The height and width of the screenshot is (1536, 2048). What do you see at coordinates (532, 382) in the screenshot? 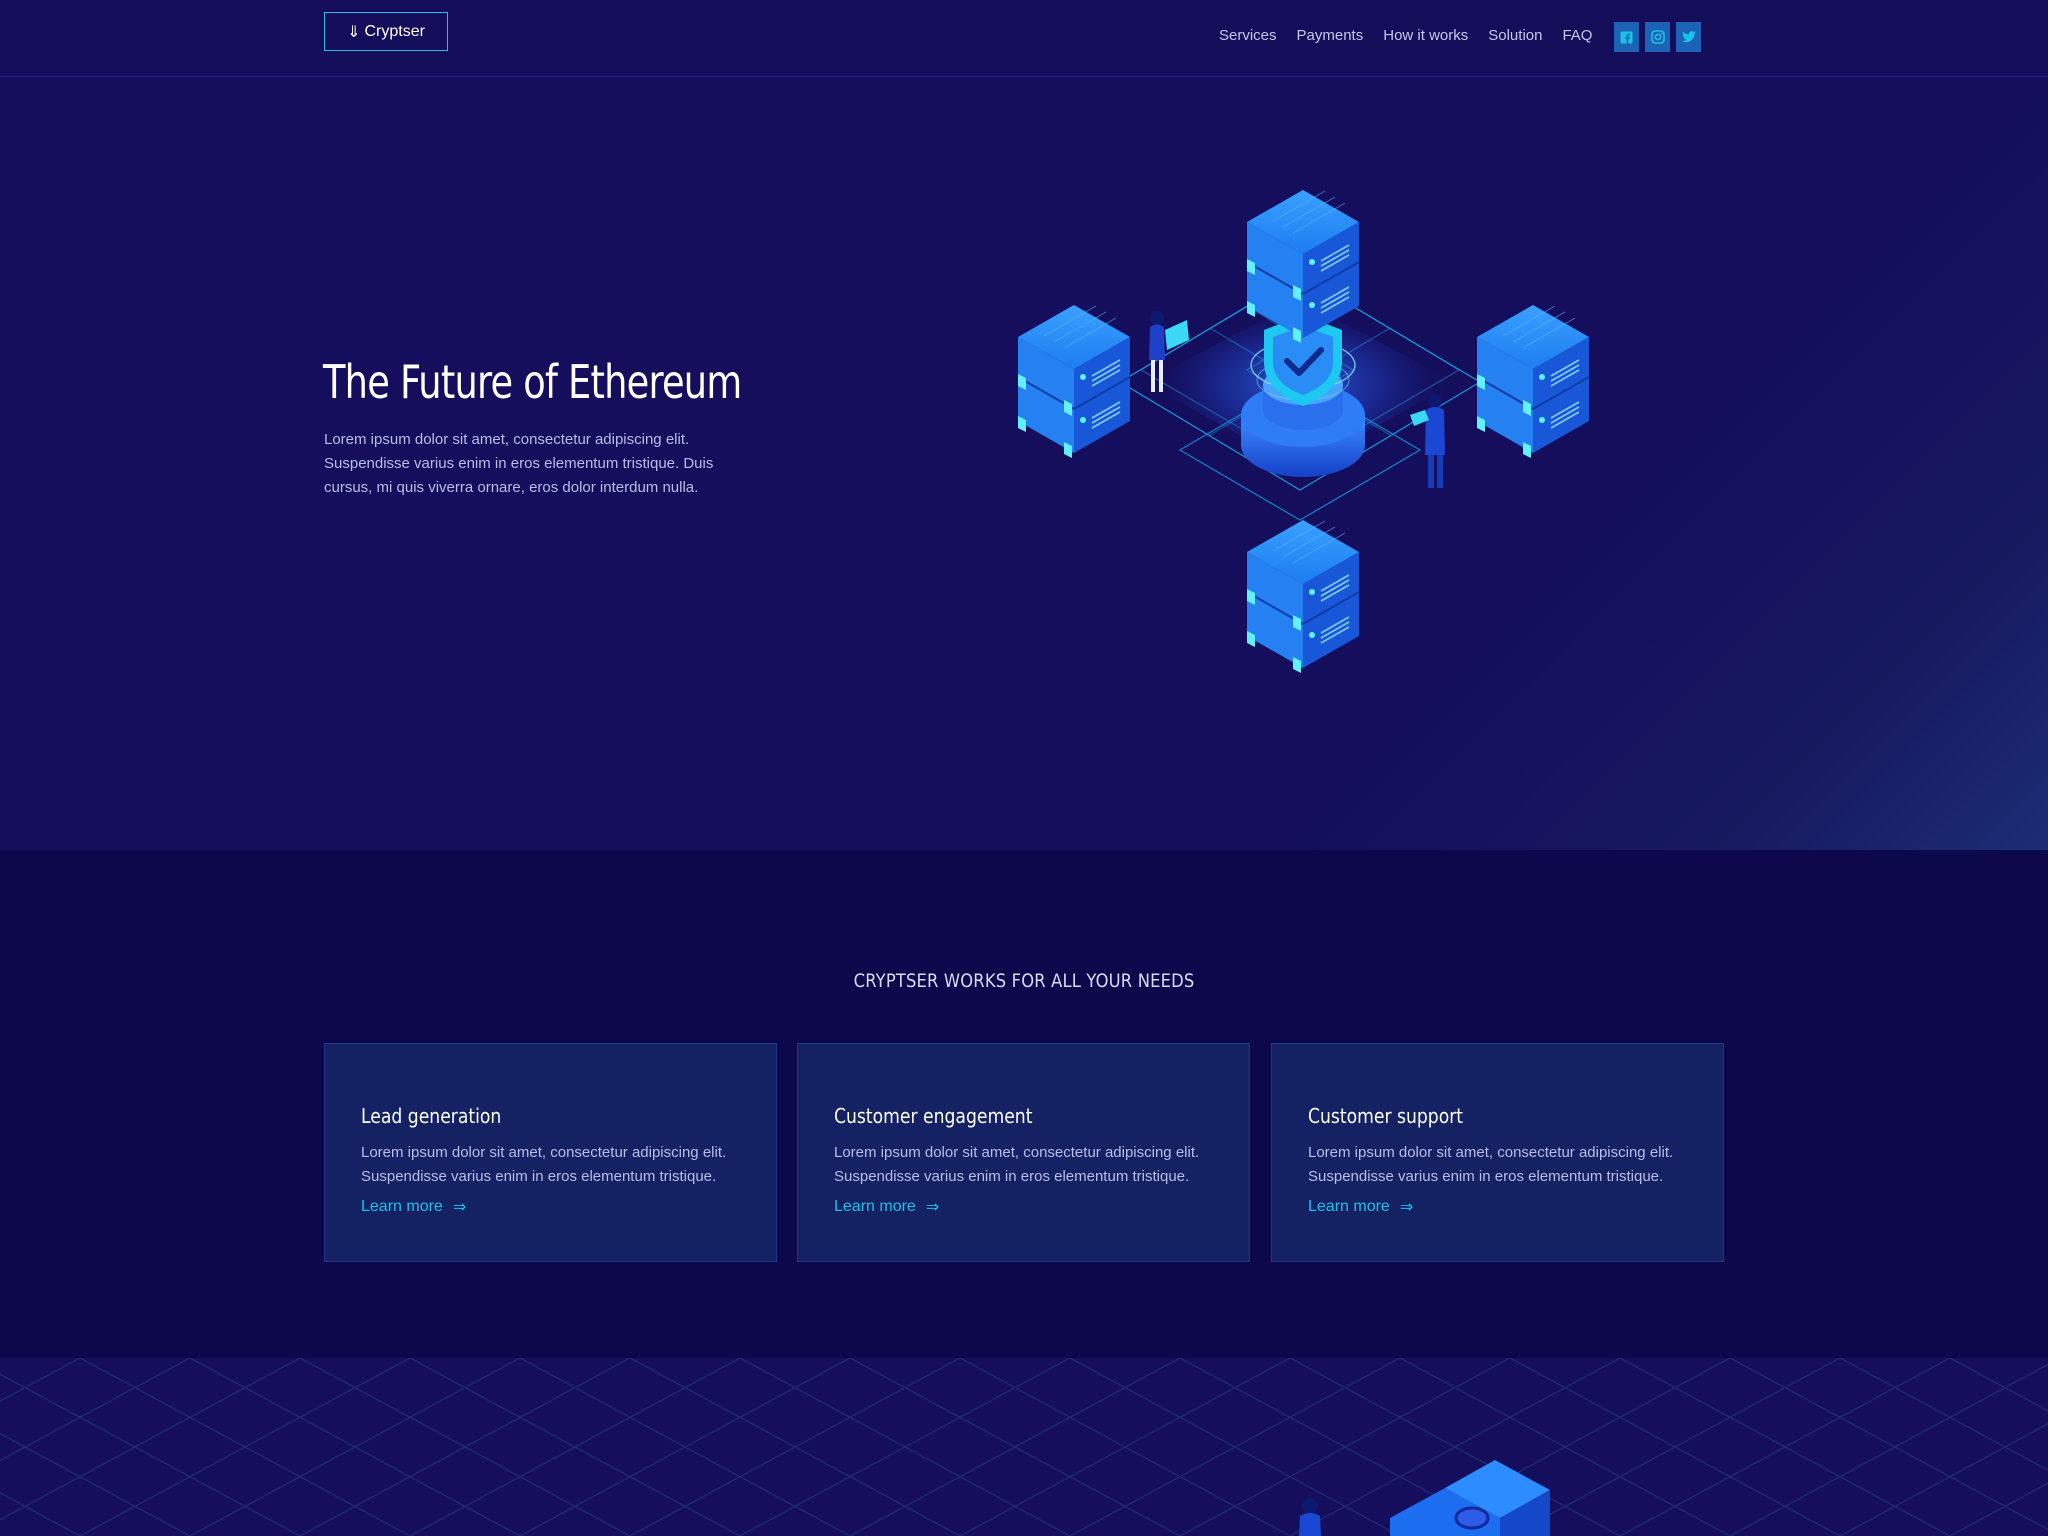
I see `hero-title: The Future of Ethereum` at bounding box center [532, 382].